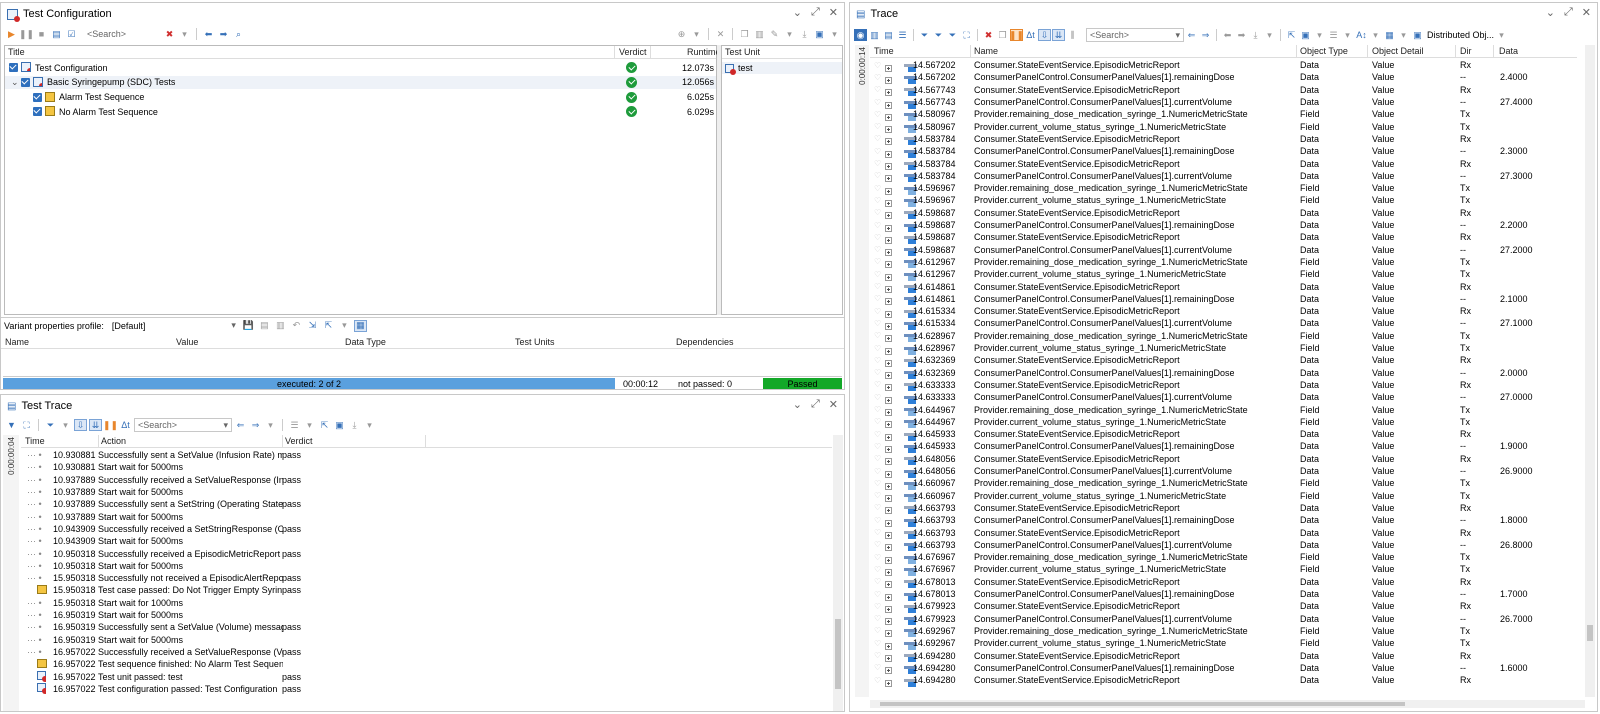 This screenshot has height=714, width=1600. I want to click on test-trace-scrollbar-thumb, so click(838, 654).